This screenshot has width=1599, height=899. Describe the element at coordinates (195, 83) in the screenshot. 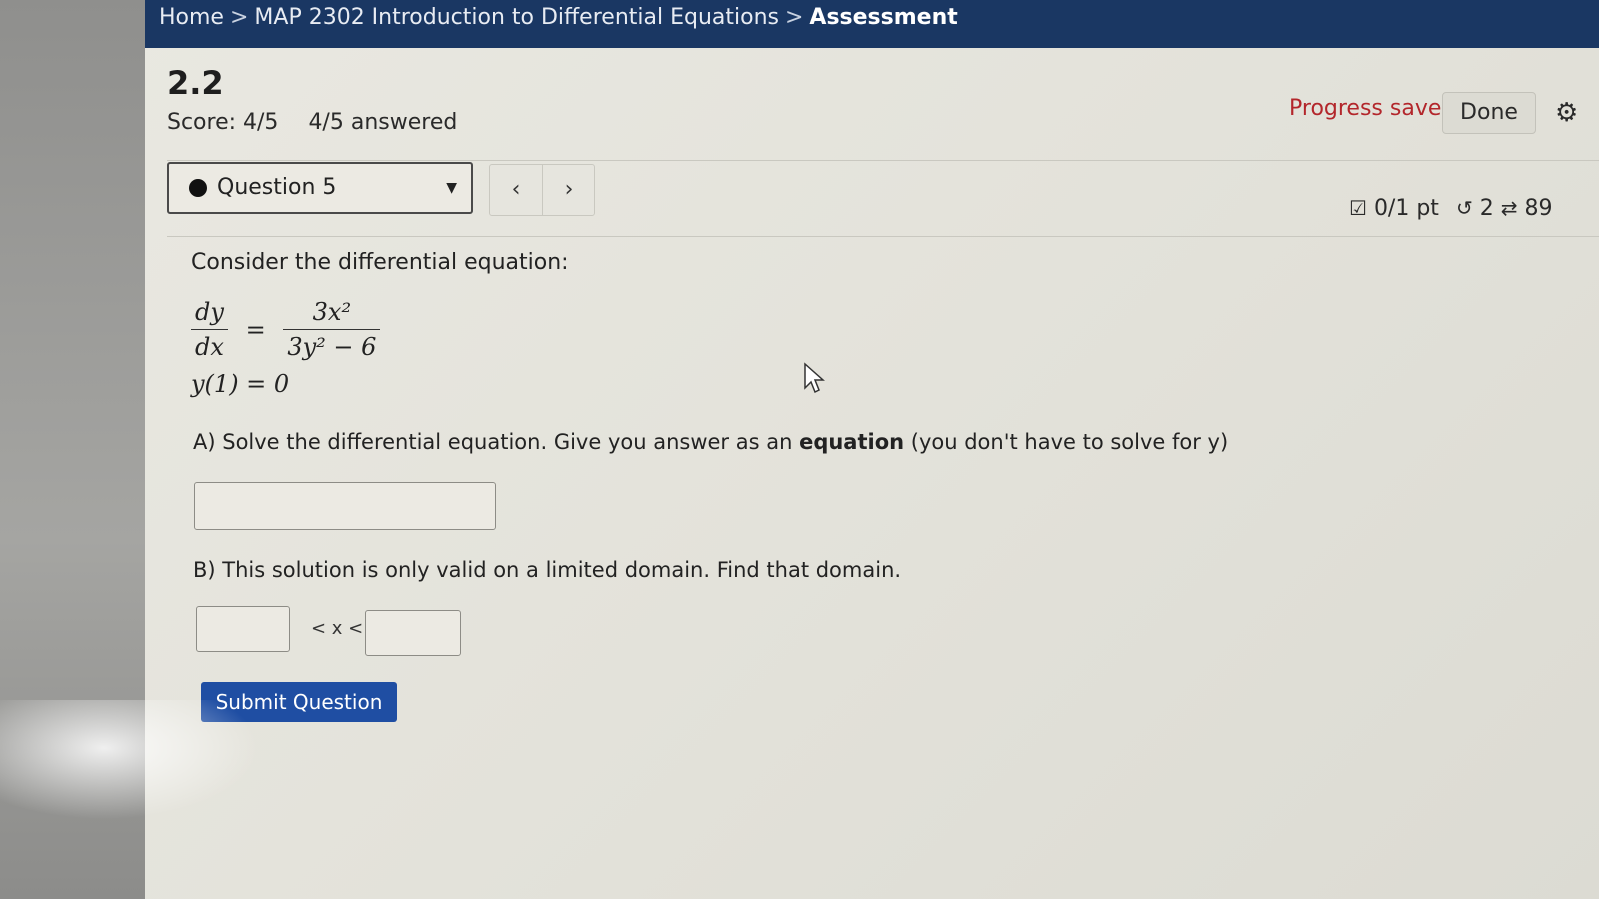

I see `assignment-title: 2.2` at that location.